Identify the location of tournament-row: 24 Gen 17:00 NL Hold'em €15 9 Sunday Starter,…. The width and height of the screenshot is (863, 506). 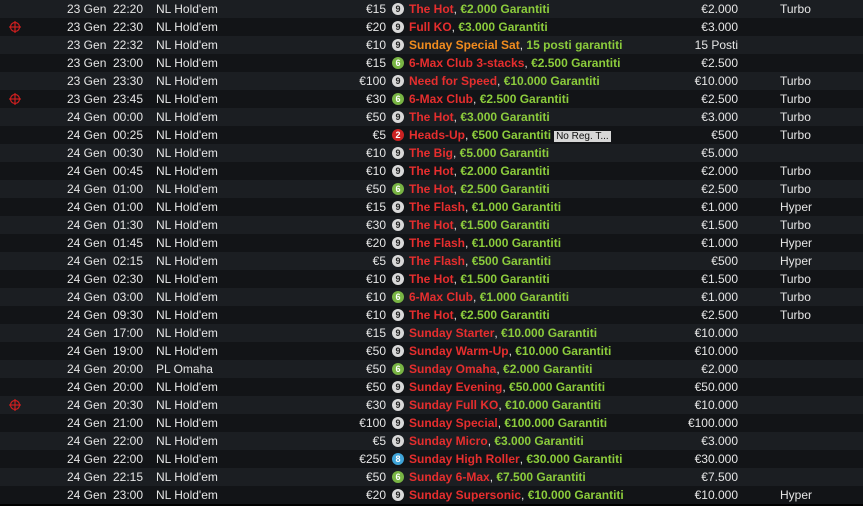
(431, 333).